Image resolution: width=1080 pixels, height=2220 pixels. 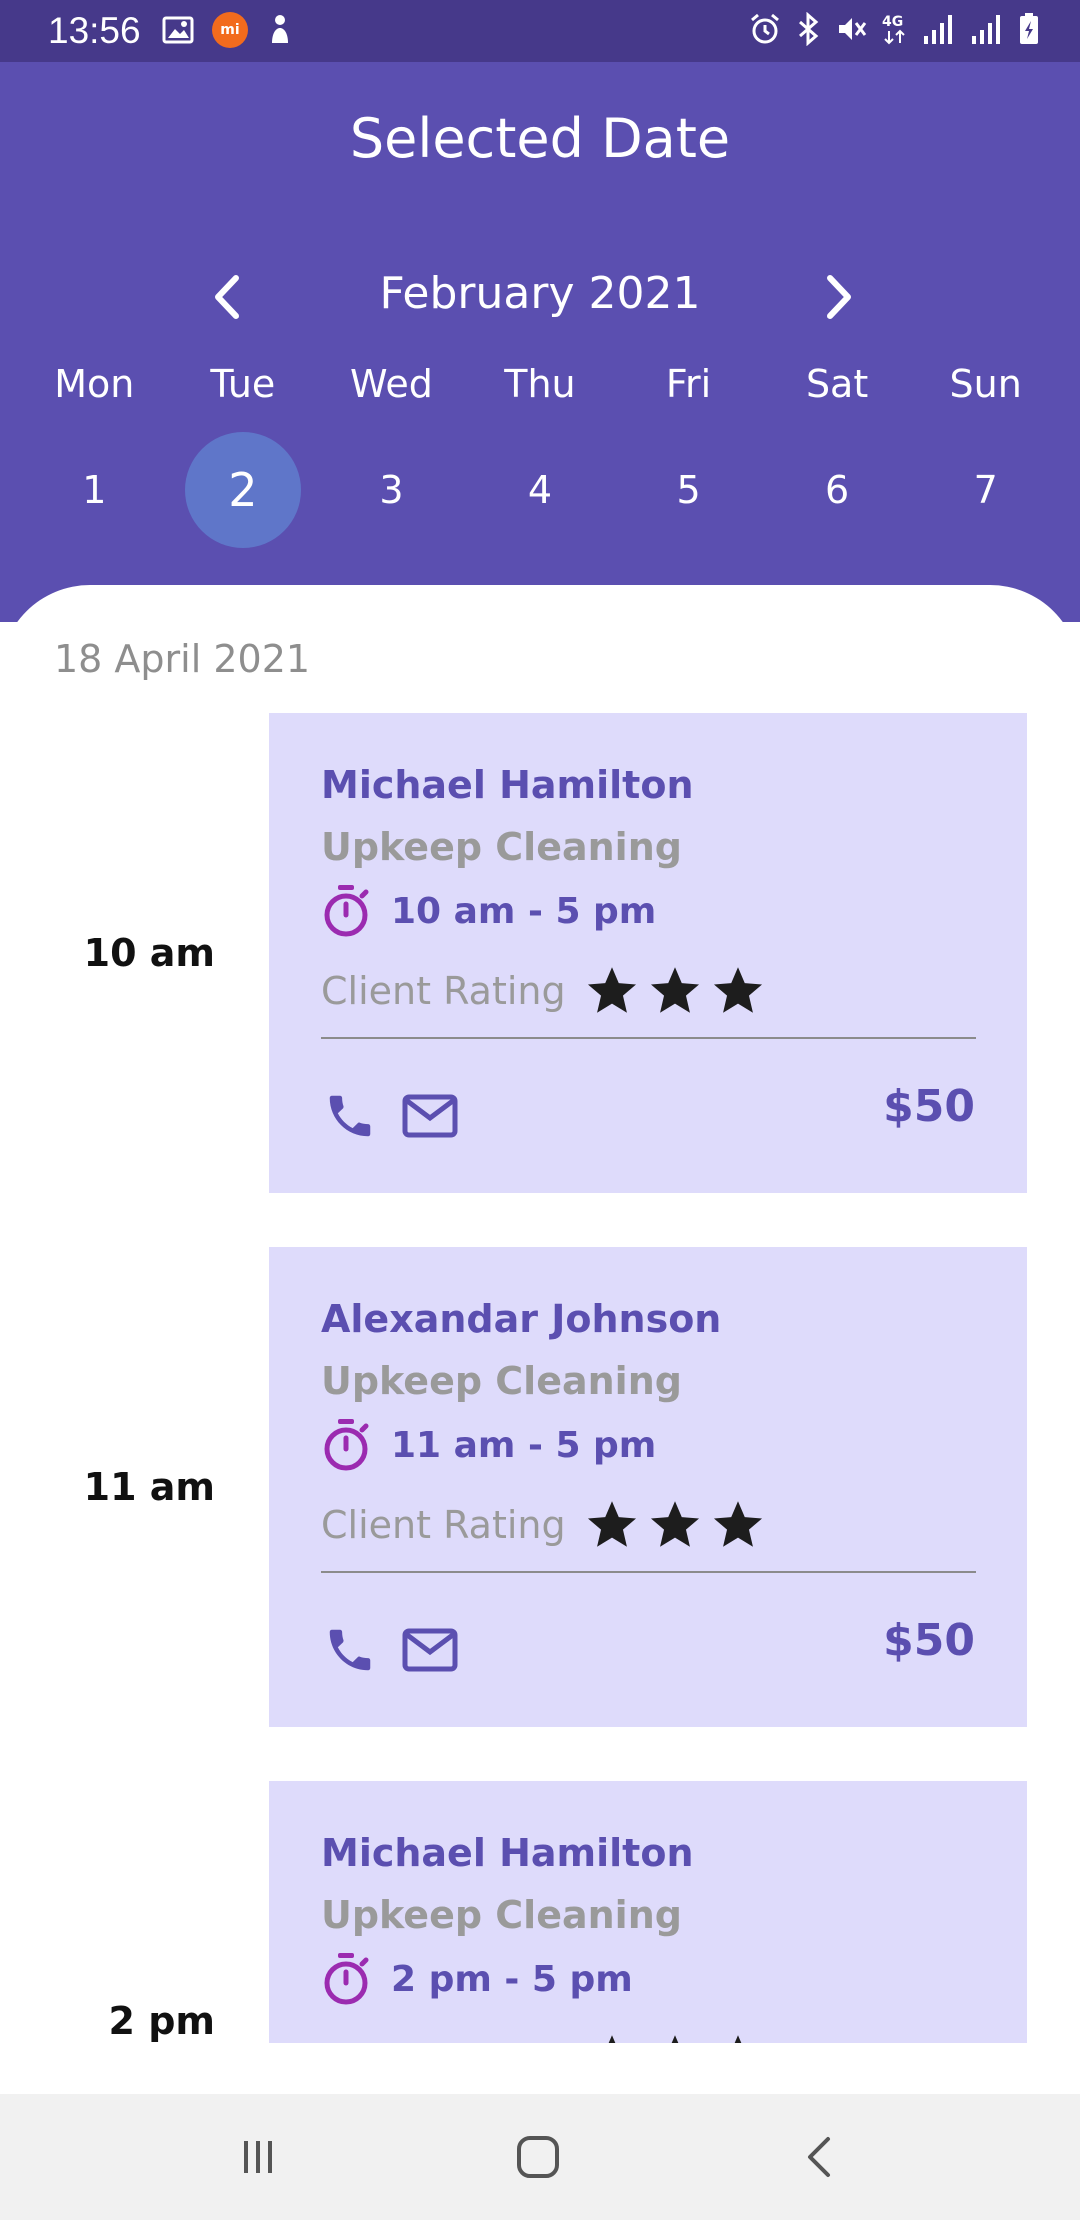 What do you see at coordinates (391, 384) in the screenshot?
I see `weekday-label: Wed` at bounding box center [391, 384].